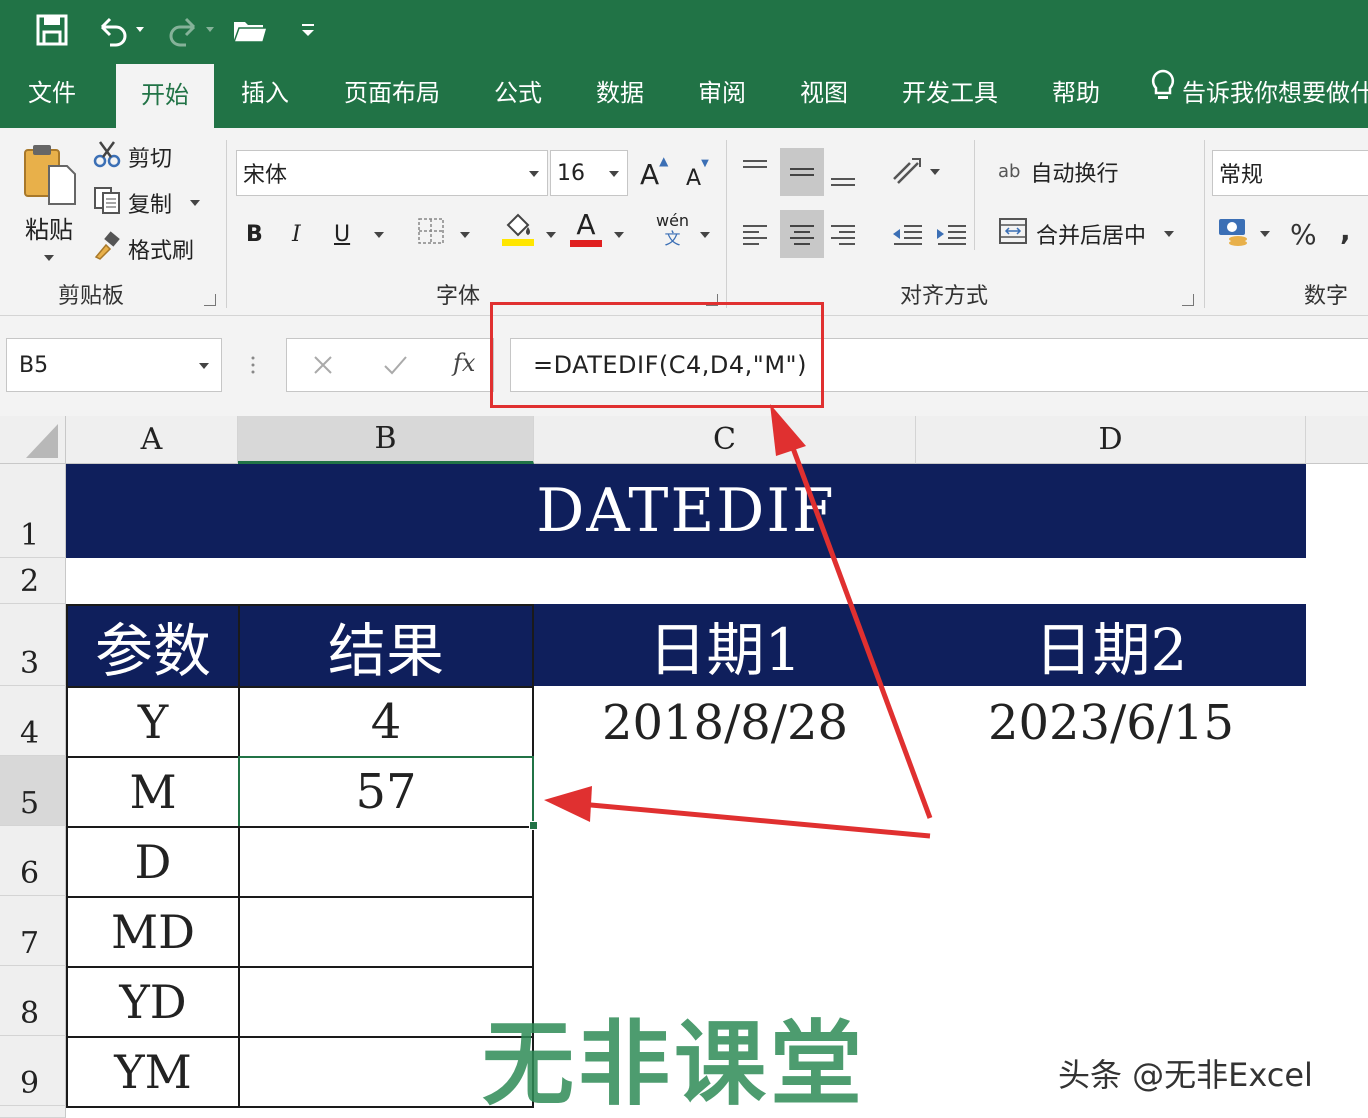  What do you see at coordinates (1185, 1075) in the screenshot?
I see `author-credit: 头条 @无非Excel` at bounding box center [1185, 1075].